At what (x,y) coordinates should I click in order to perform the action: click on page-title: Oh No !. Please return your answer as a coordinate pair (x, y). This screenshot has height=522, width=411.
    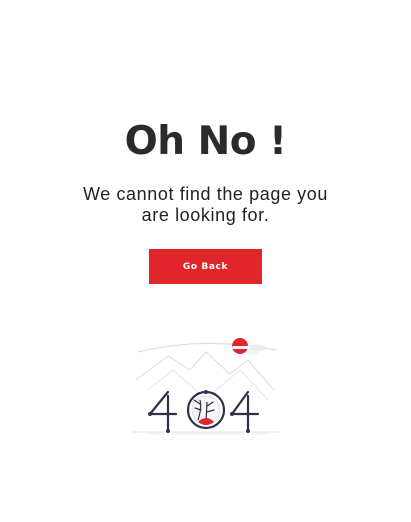
    Looking at the image, I should click on (205, 141).